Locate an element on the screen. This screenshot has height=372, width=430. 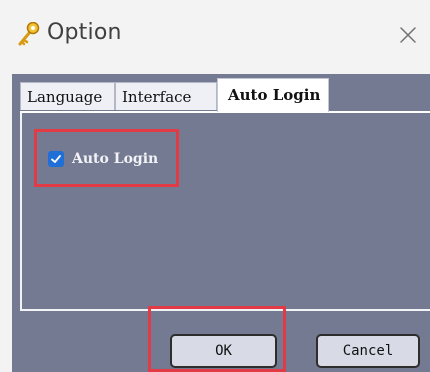
tab-interface: Interface is located at coordinates (166, 96).